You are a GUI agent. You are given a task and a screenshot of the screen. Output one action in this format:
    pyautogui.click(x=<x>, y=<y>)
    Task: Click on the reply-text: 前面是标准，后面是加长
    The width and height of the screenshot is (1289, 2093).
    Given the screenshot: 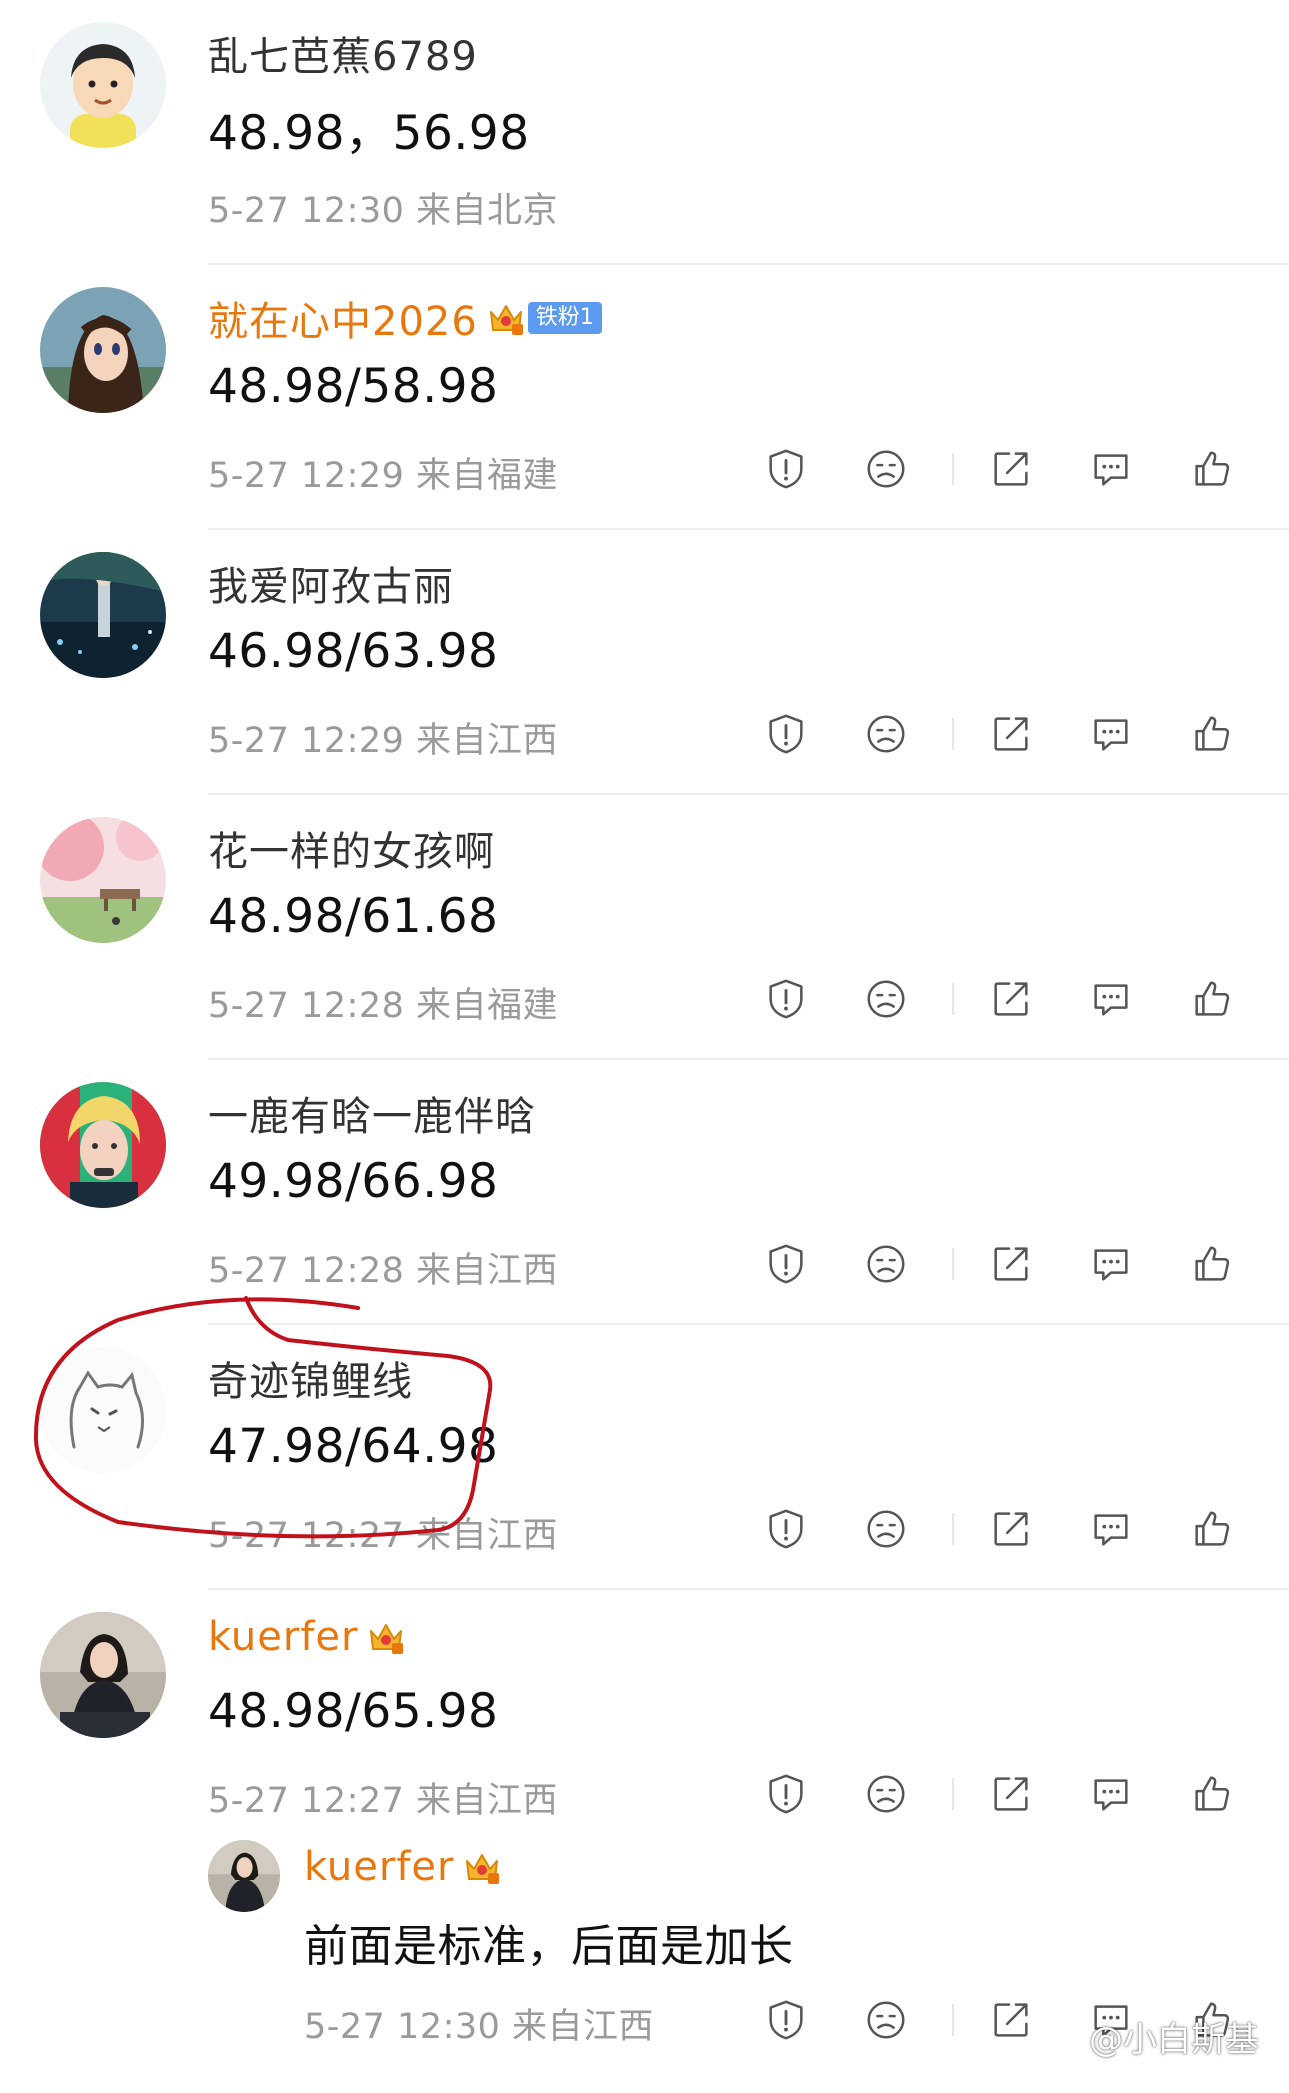 What is the action you would take?
    pyautogui.click(x=549, y=1946)
    